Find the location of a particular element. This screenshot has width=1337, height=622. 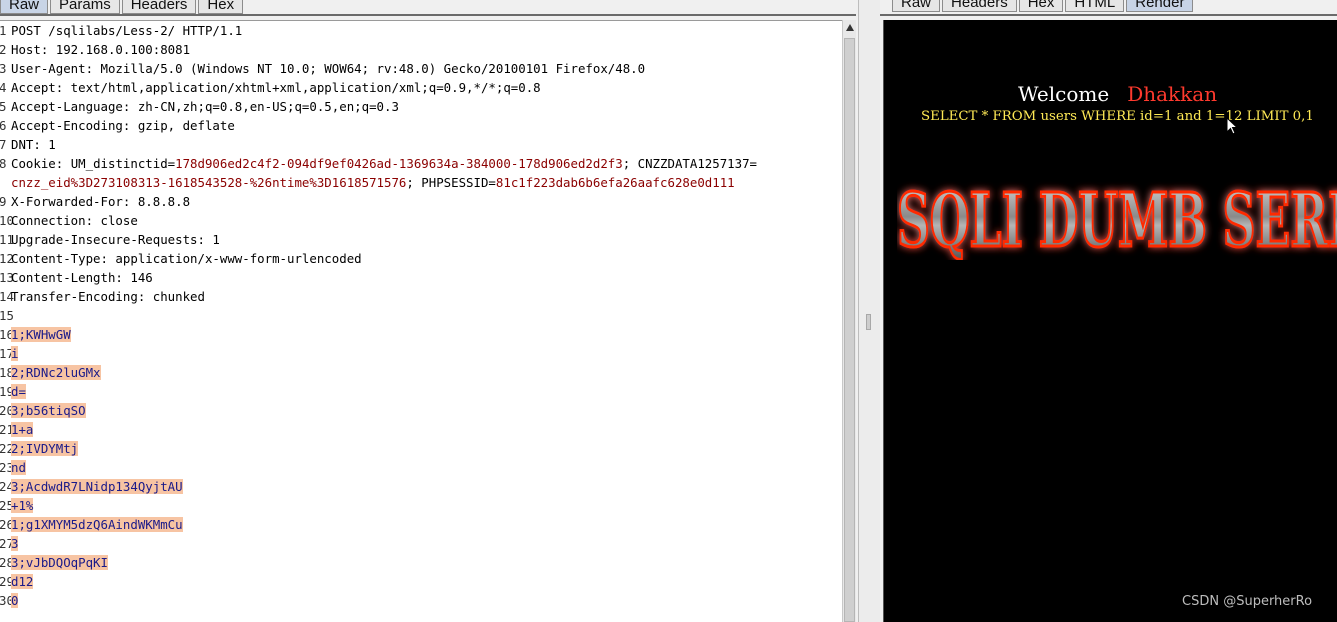

code-line: 6 Accept-Encoding: gzip, deflate is located at coordinates (421, 125).